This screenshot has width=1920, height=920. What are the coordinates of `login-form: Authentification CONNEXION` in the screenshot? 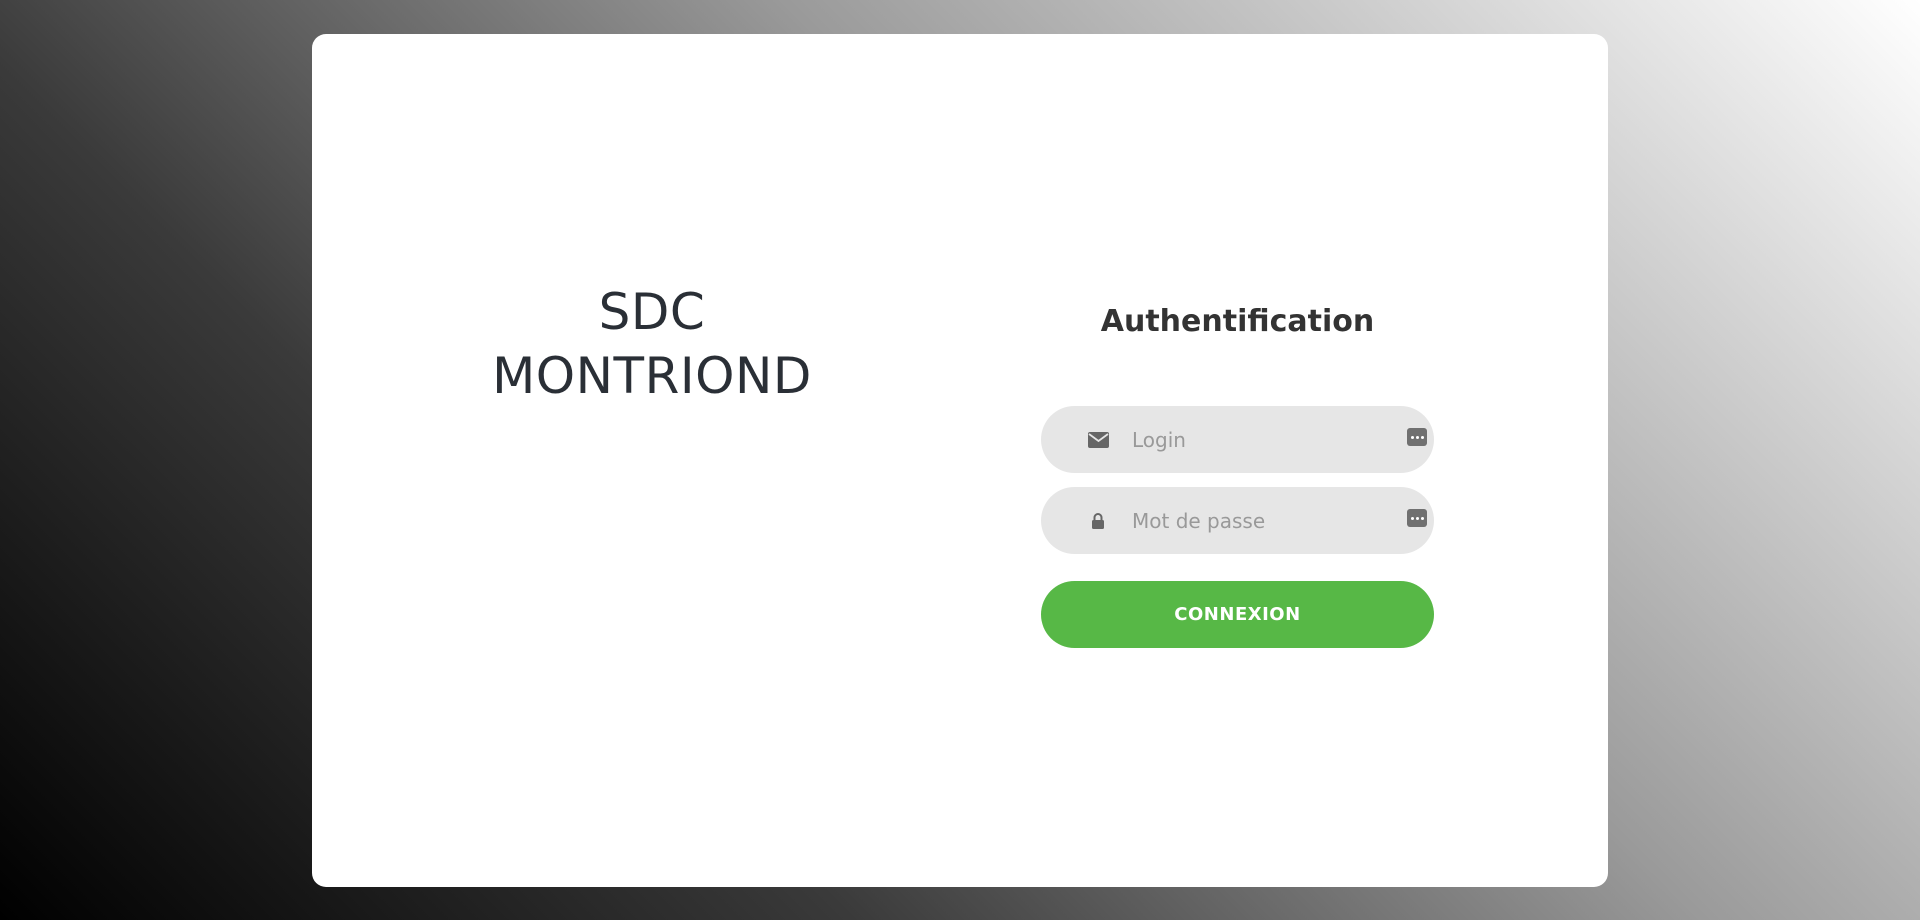 It's located at (1237, 457).